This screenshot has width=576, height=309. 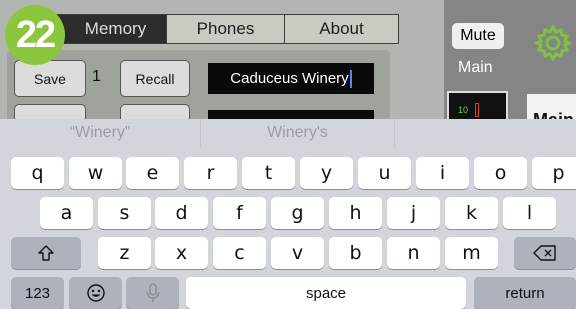 I want to click on step-badge: 22, so click(x=35, y=35).